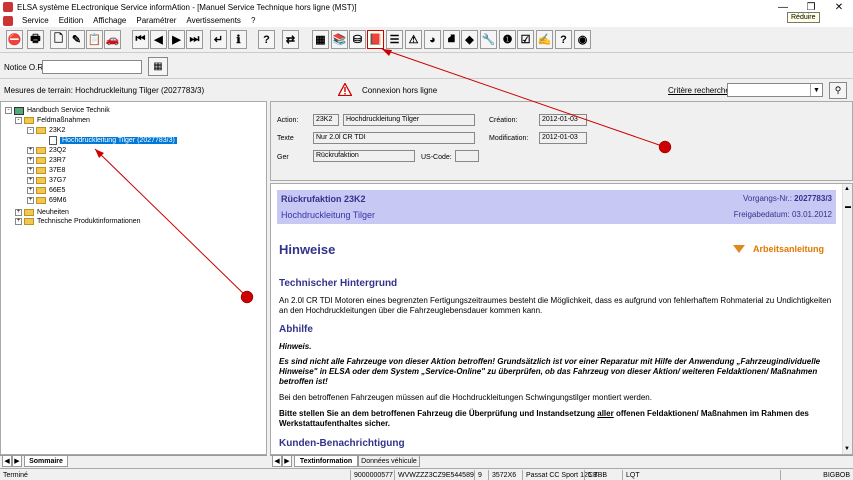 The image size is (853, 480). Describe the element at coordinates (8, 20) in the screenshot. I see `menu-app-icon` at that location.